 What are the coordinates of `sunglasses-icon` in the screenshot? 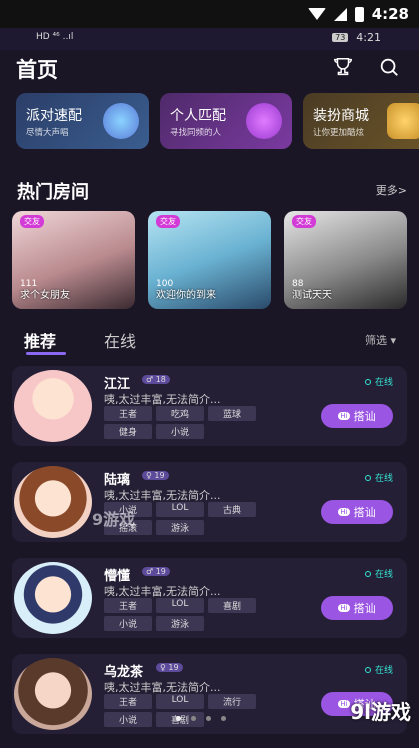 It's located at (264, 121).